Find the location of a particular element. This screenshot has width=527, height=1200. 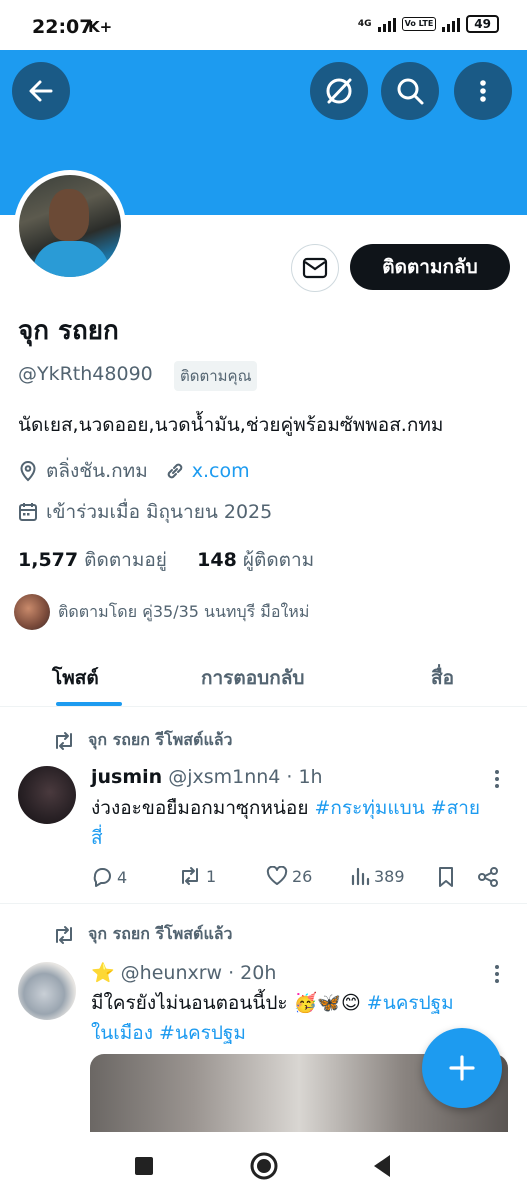

status-icons: 4G Vo LTE 49 is located at coordinates (428, 24).